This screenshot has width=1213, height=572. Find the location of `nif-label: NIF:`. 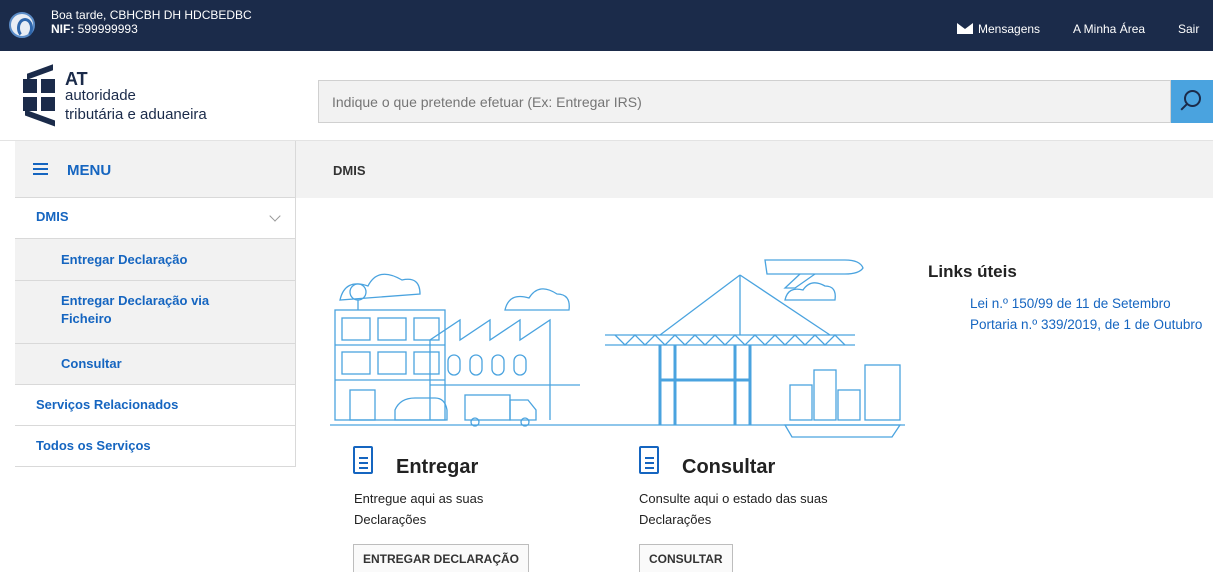

nif-label: NIF: is located at coordinates (63, 29).